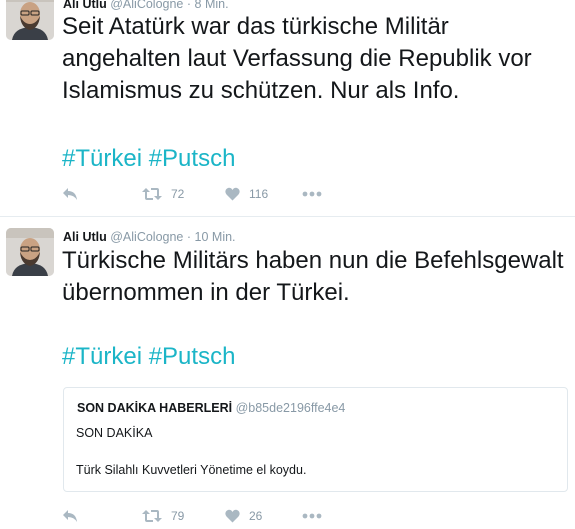 This screenshot has width=575, height=529. I want to click on like-count: 116, so click(259, 194).